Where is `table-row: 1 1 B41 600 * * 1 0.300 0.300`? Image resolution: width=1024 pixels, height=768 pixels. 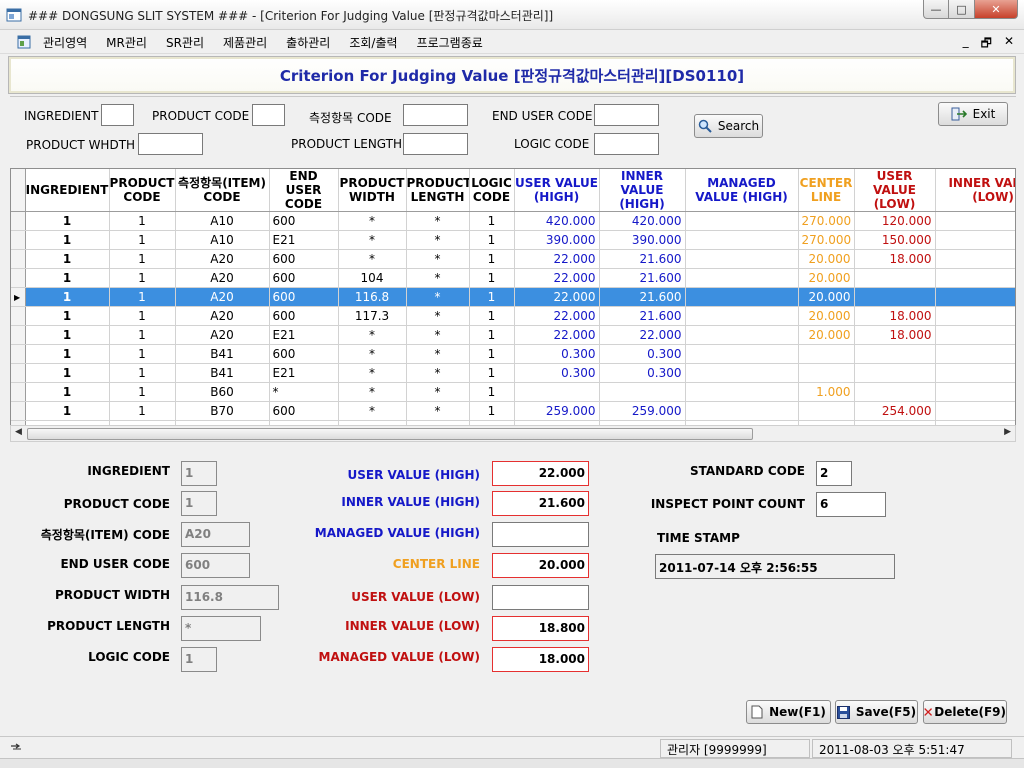
table-row: 1 1 B41 600 * * 1 0.300 0.300 is located at coordinates (513, 354).